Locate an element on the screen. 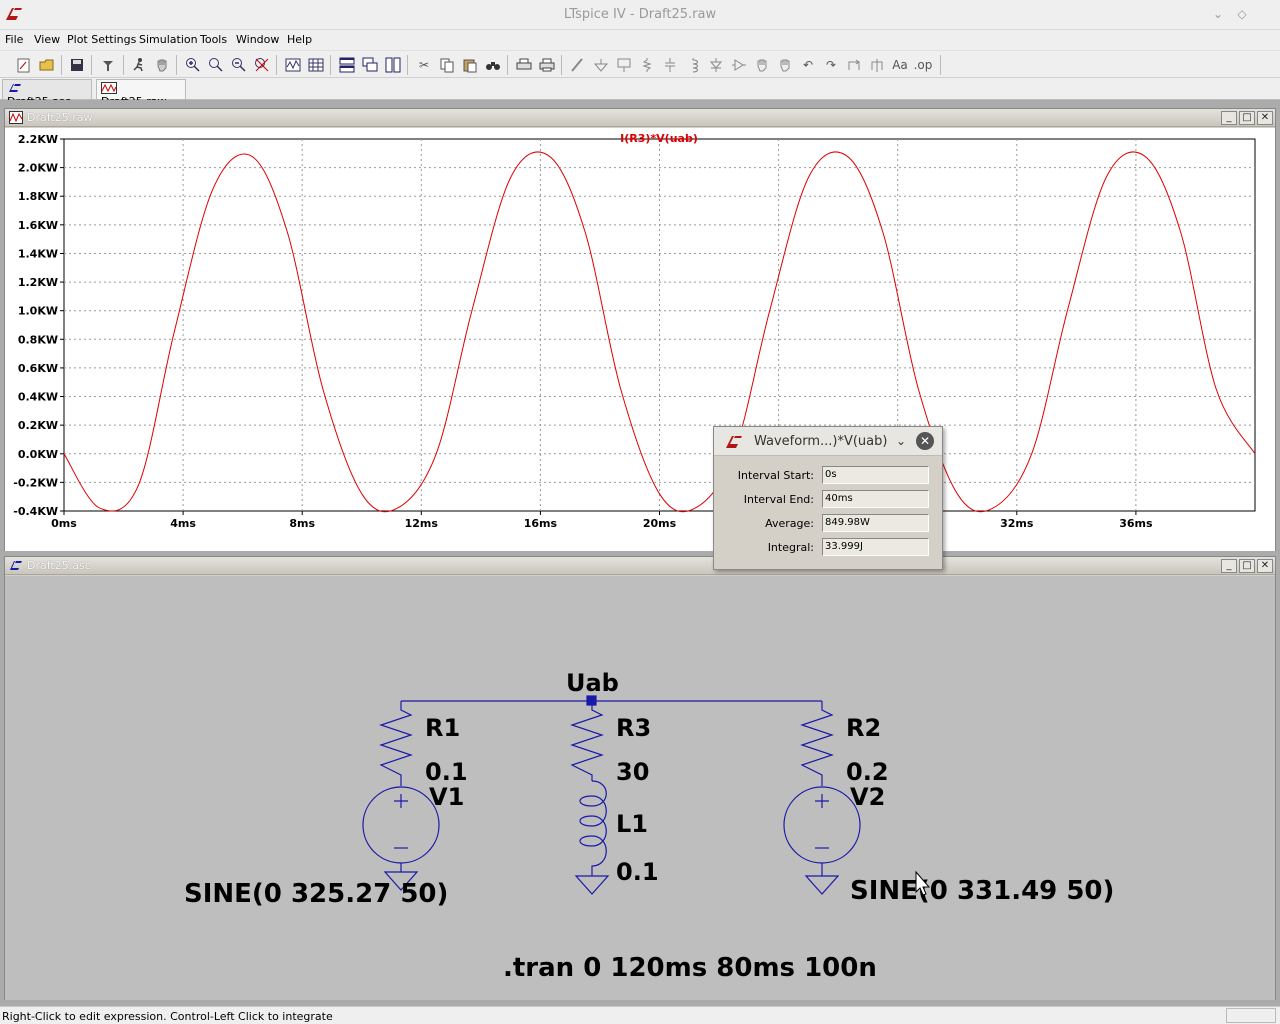 The height and width of the screenshot is (1024, 1280). tab-draft25-raw: Draft25.raw is located at coordinates (141, 93).